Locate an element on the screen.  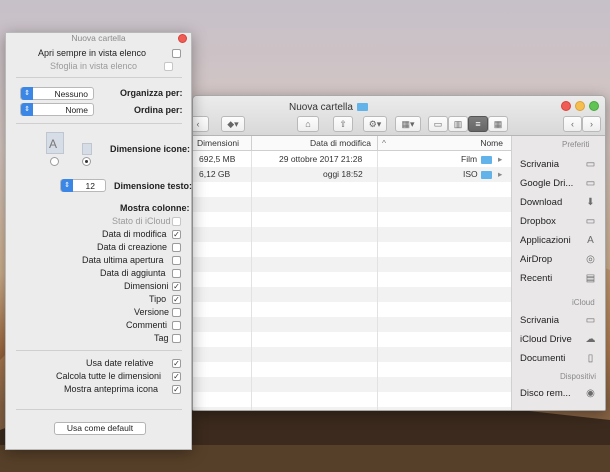
column-checkbox-size: ✓ is located at coordinates (176, 286).